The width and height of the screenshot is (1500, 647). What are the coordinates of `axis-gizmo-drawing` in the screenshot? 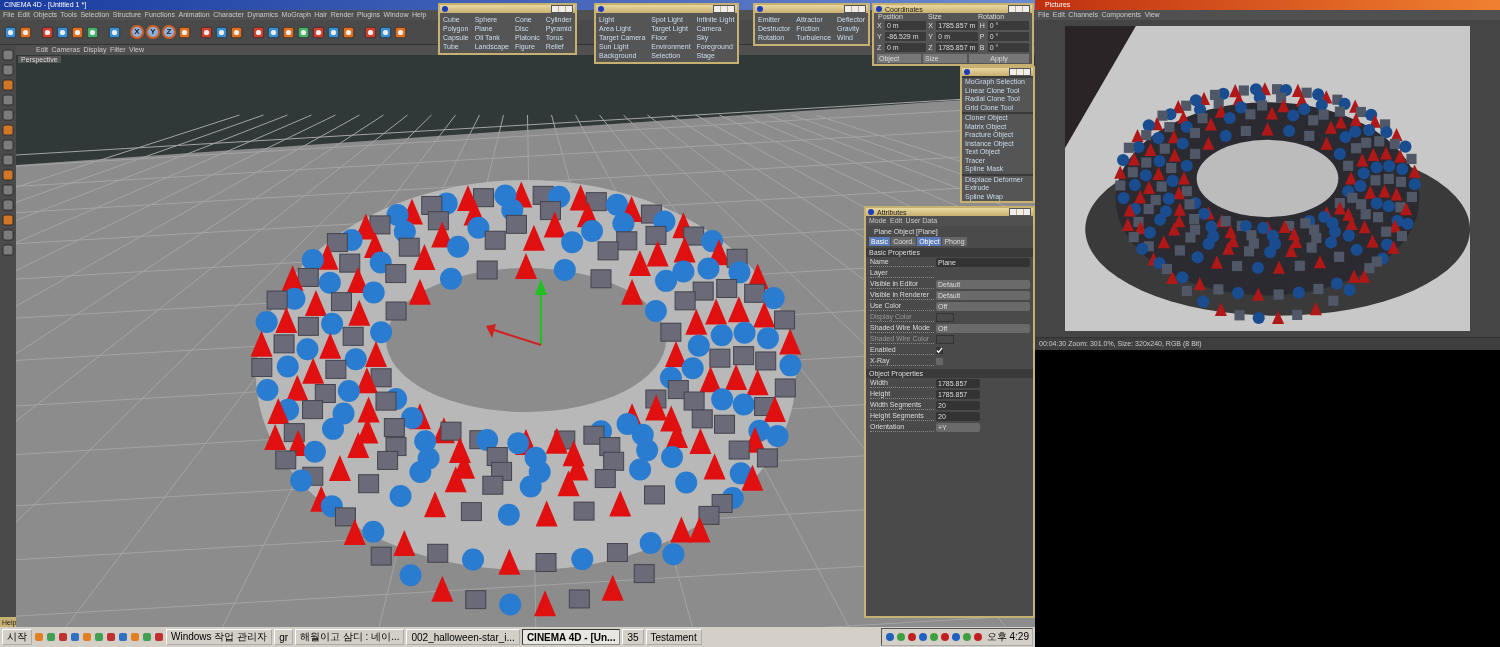 It's located at (516, 312).